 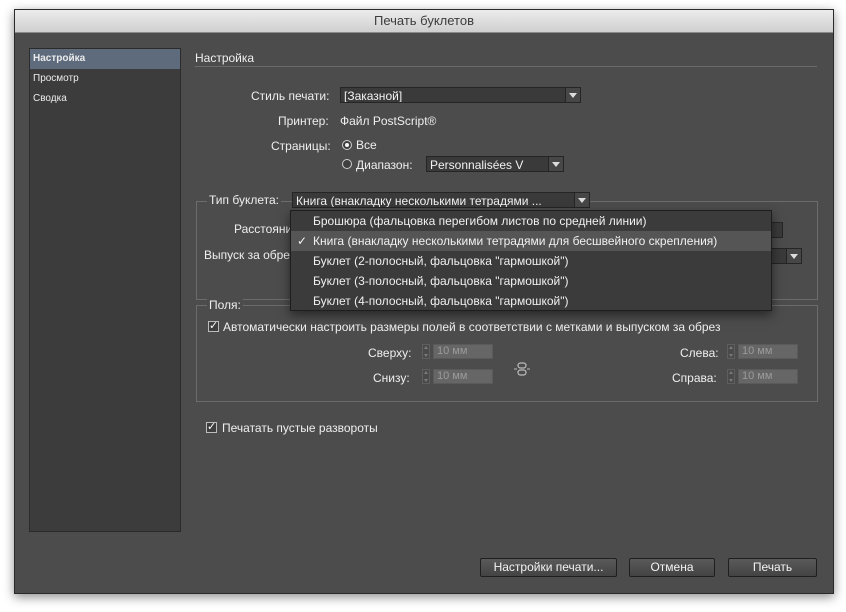 I want to click on print-style-label: Стиль печати:, so click(x=290, y=96).